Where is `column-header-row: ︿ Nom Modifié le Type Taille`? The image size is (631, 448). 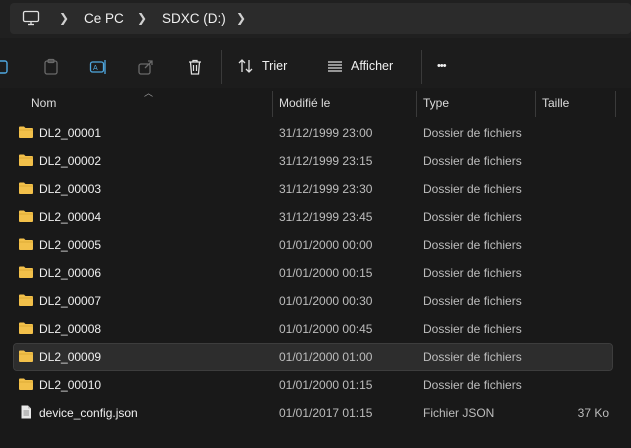
column-header-row: ︿ Nom Modifié le Type Taille is located at coordinates (315, 103).